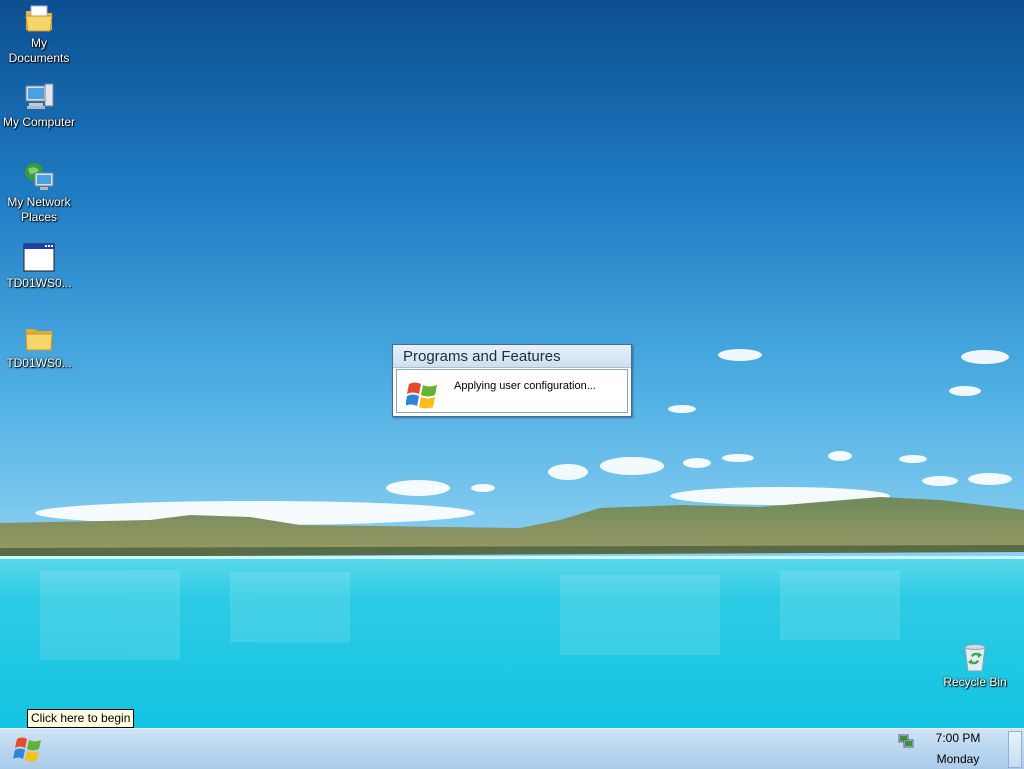  I want to click on show-desktop-button, so click(1015, 749).